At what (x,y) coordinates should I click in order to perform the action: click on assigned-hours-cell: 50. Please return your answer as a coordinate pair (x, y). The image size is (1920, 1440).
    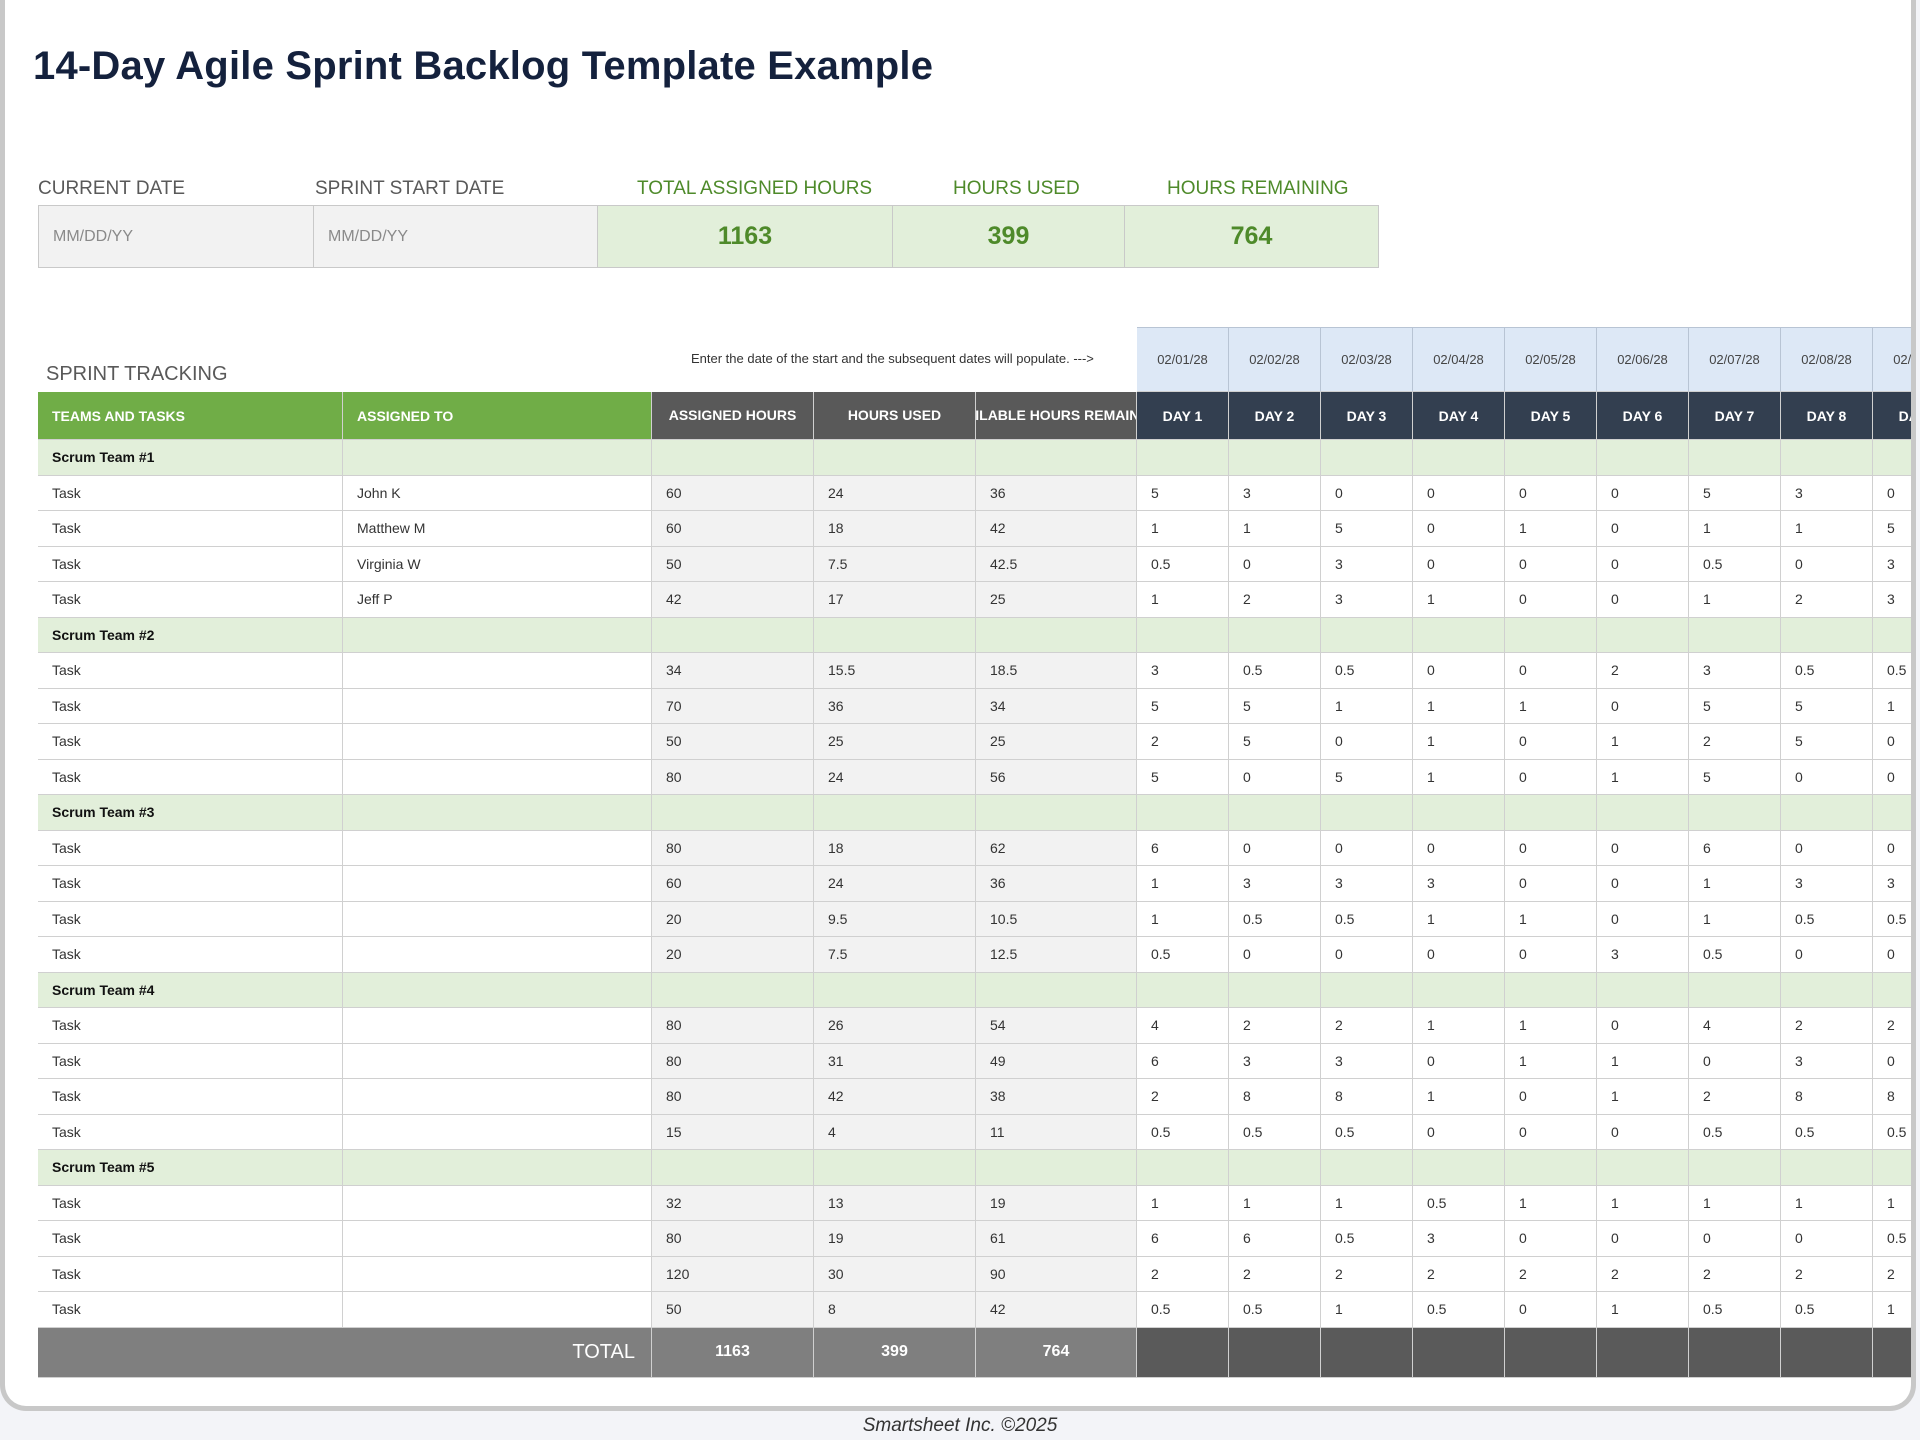
    Looking at the image, I should click on (733, 742).